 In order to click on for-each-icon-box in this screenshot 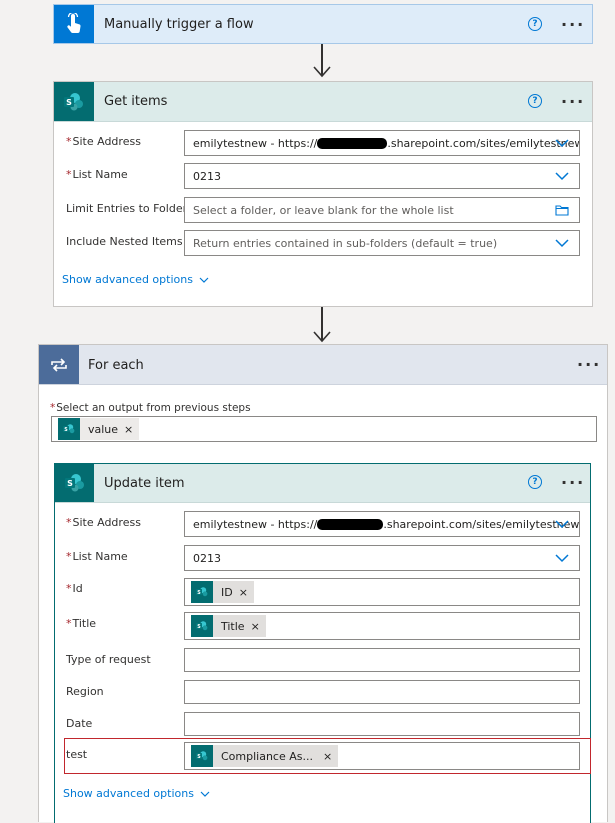, I will do `click(59, 364)`.